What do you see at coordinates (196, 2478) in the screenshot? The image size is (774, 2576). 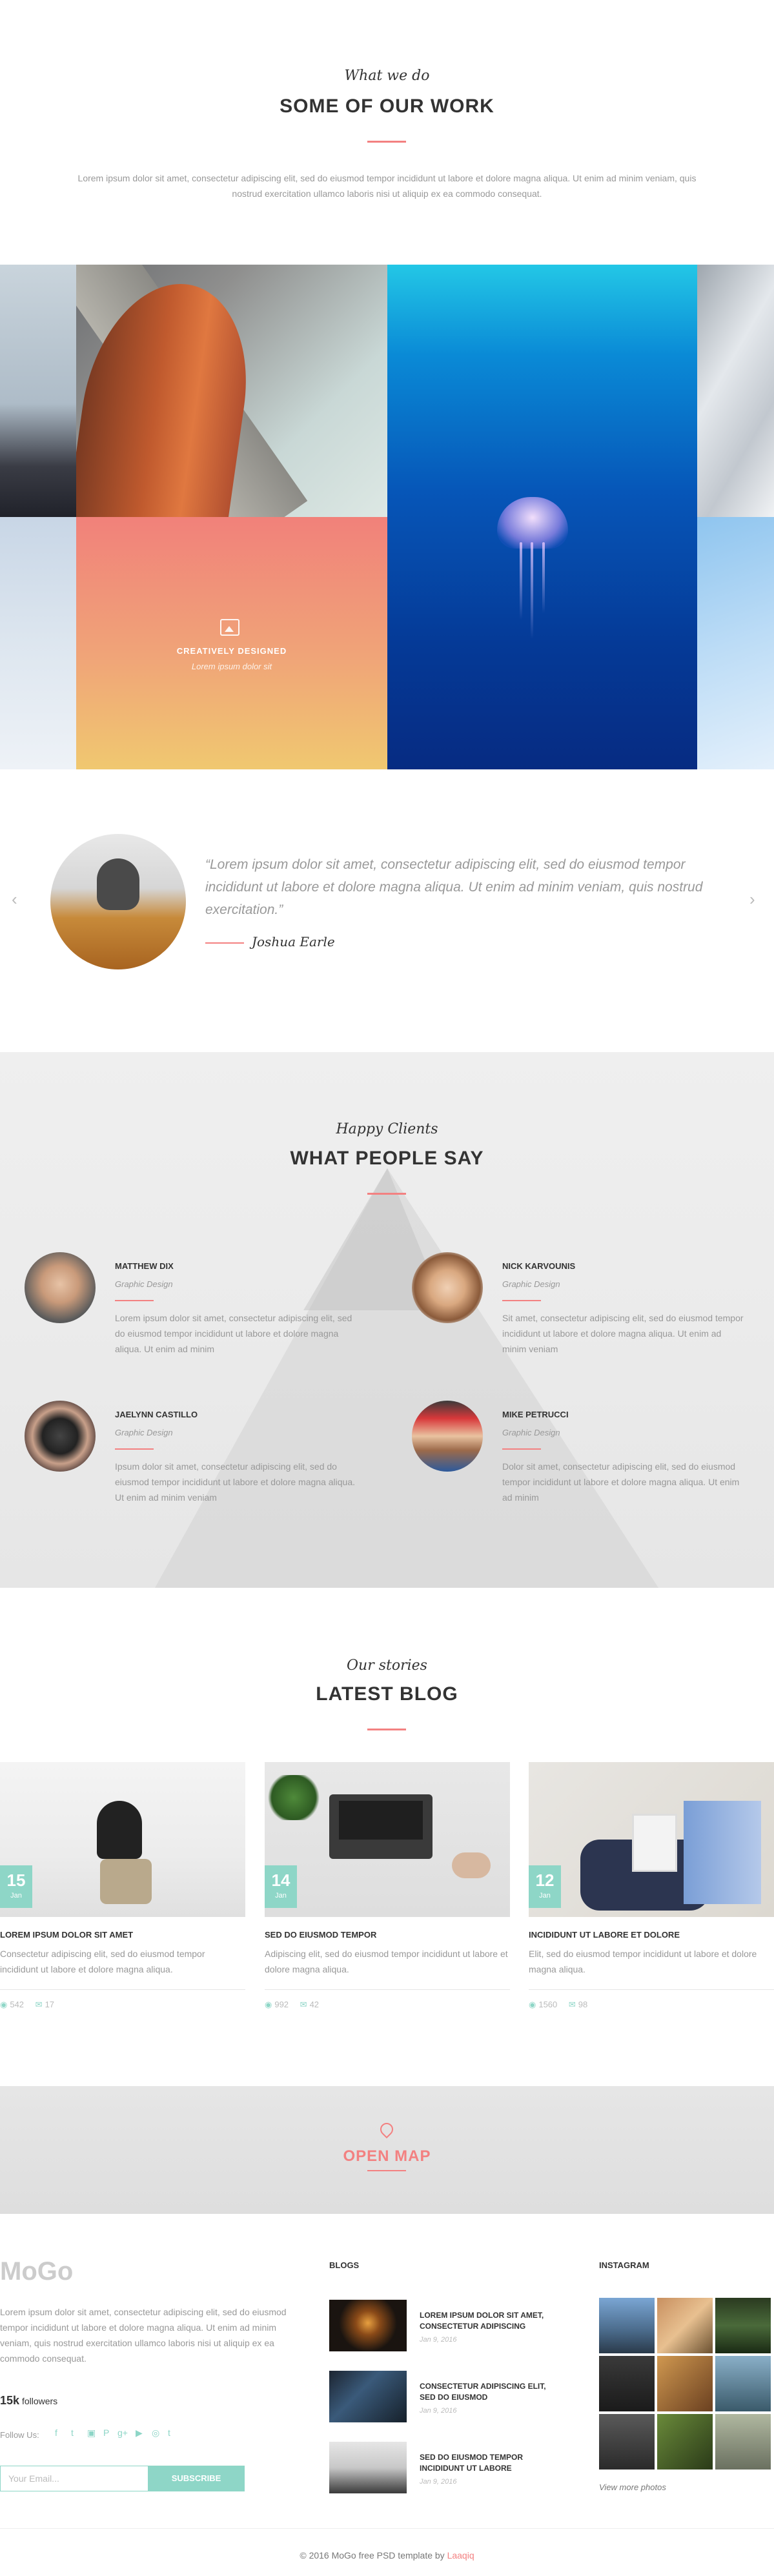 I see `subscribe-button: SUBSCRIBE` at bounding box center [196, 2478].